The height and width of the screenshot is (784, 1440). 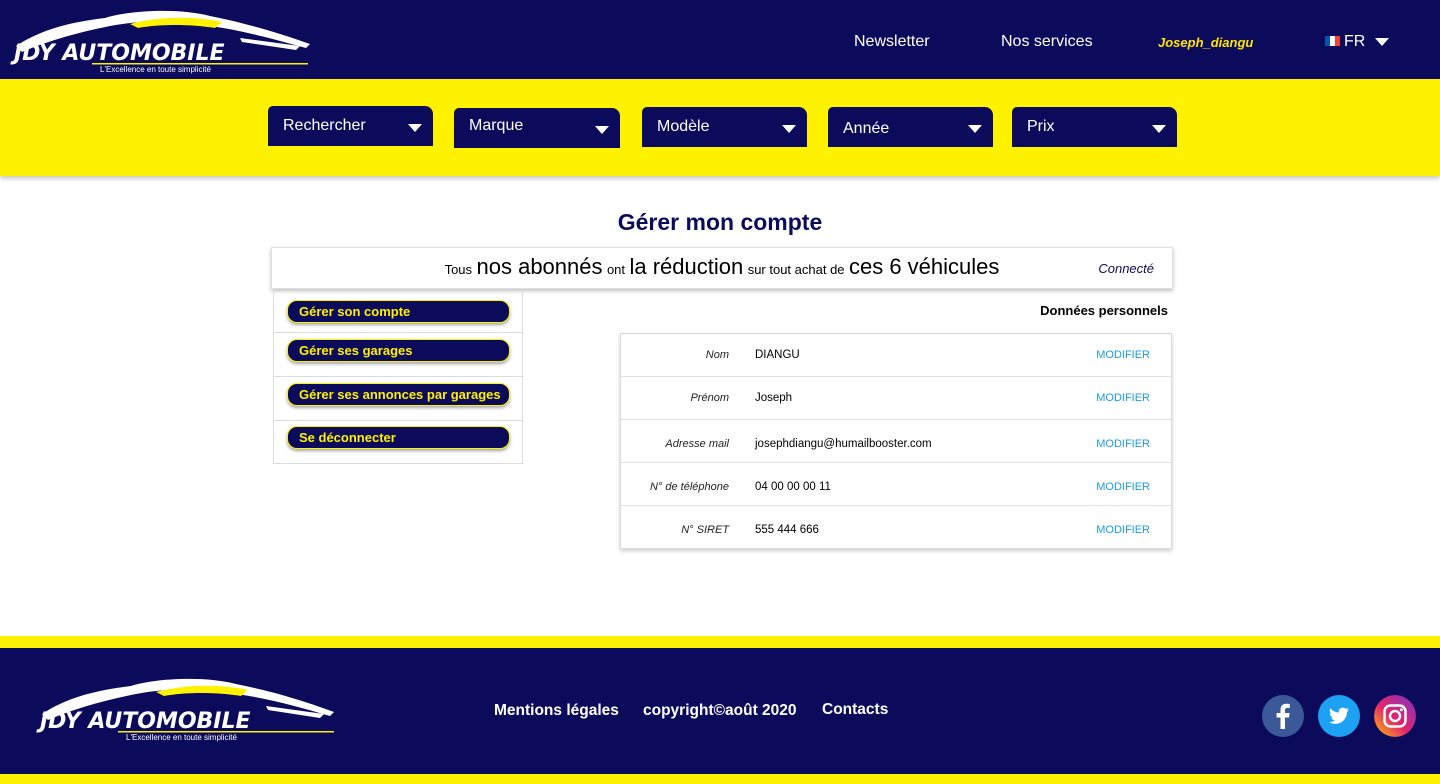 I want to click on personal-data-heading: Données personnels, so click(x=1104, y=310).